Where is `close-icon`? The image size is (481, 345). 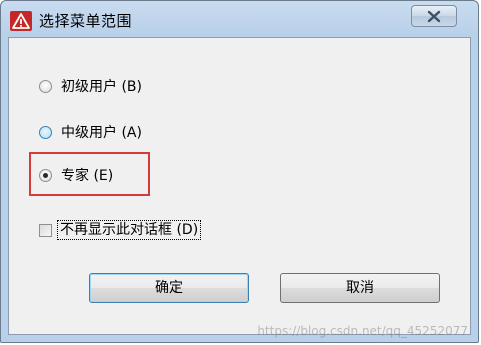 close-icon is located at coordinates (434, 16).